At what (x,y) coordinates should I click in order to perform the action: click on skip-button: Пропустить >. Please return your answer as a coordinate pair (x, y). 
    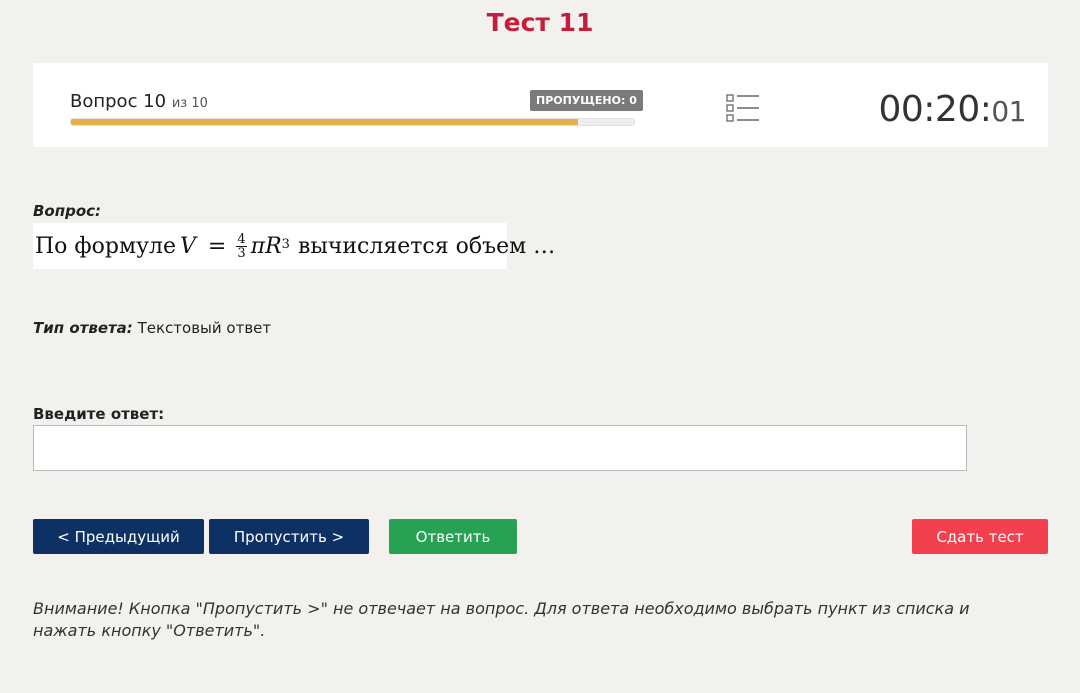
    Looking at the image, I should click on (289, 536).